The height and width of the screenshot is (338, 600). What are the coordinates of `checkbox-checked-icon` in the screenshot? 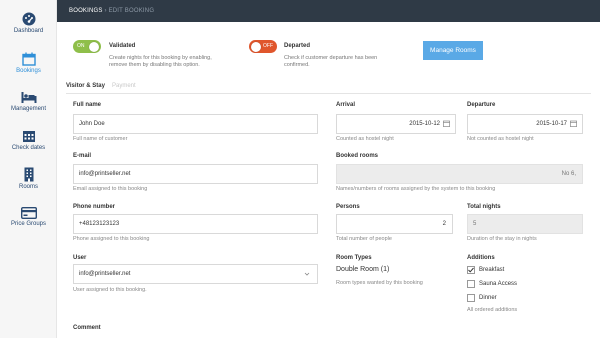 It's located at (471, 270).